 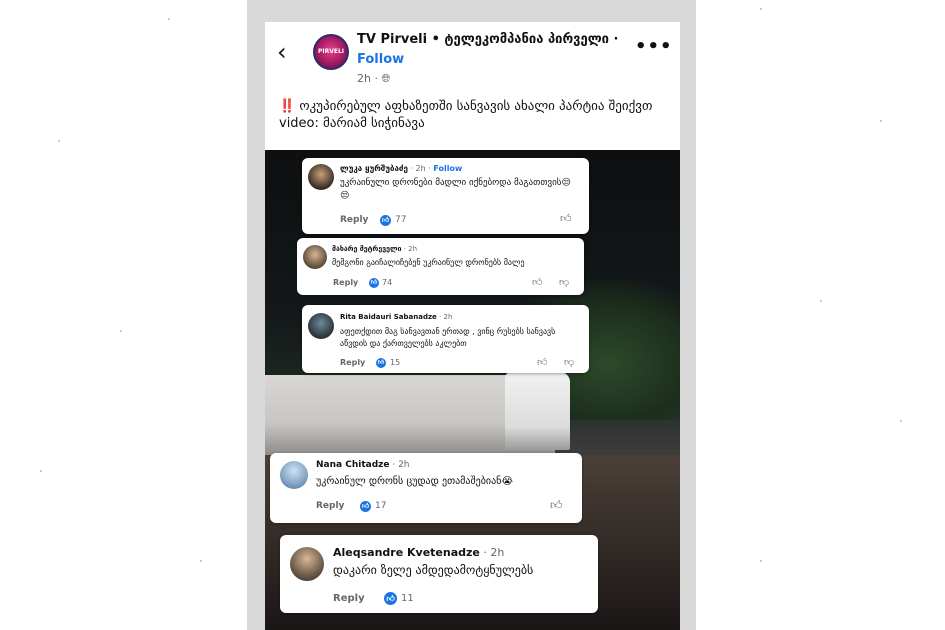 What do you see at coordinates (287, 106) in the screenshot?
I see `double-exclamation-icon: ‼️` at bounding box center [287, 106].